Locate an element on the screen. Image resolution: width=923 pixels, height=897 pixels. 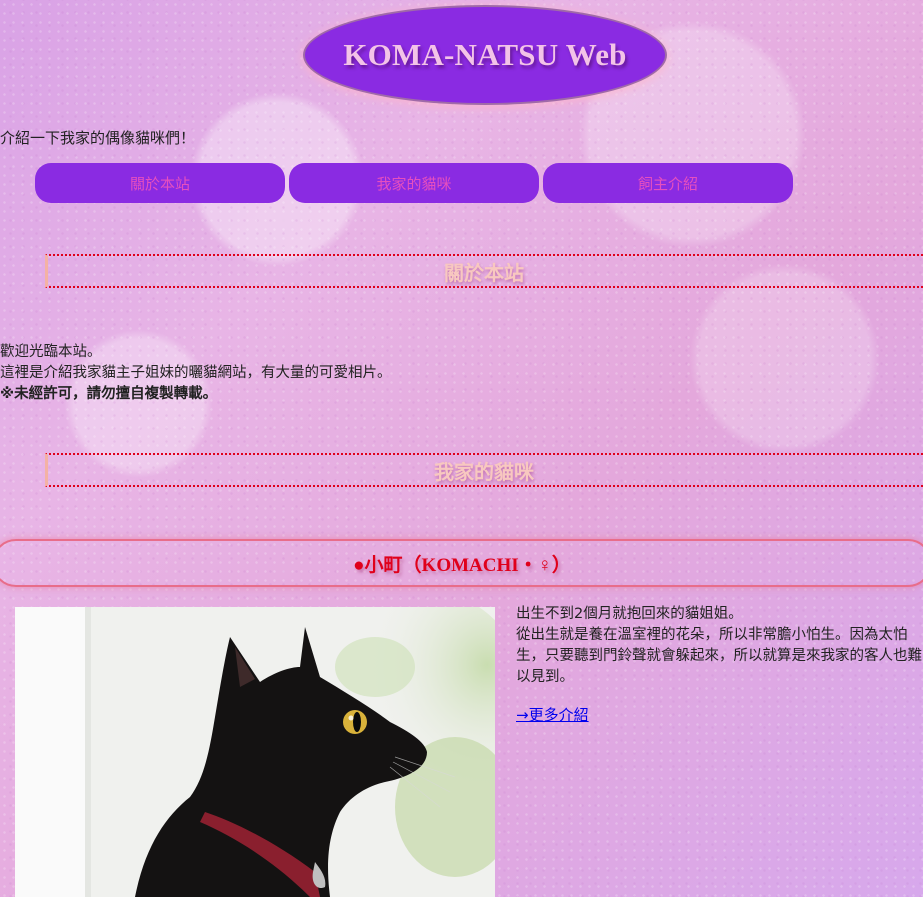
cats-section-heading: 我家的貓咪 is located at coordinates (484, 470).